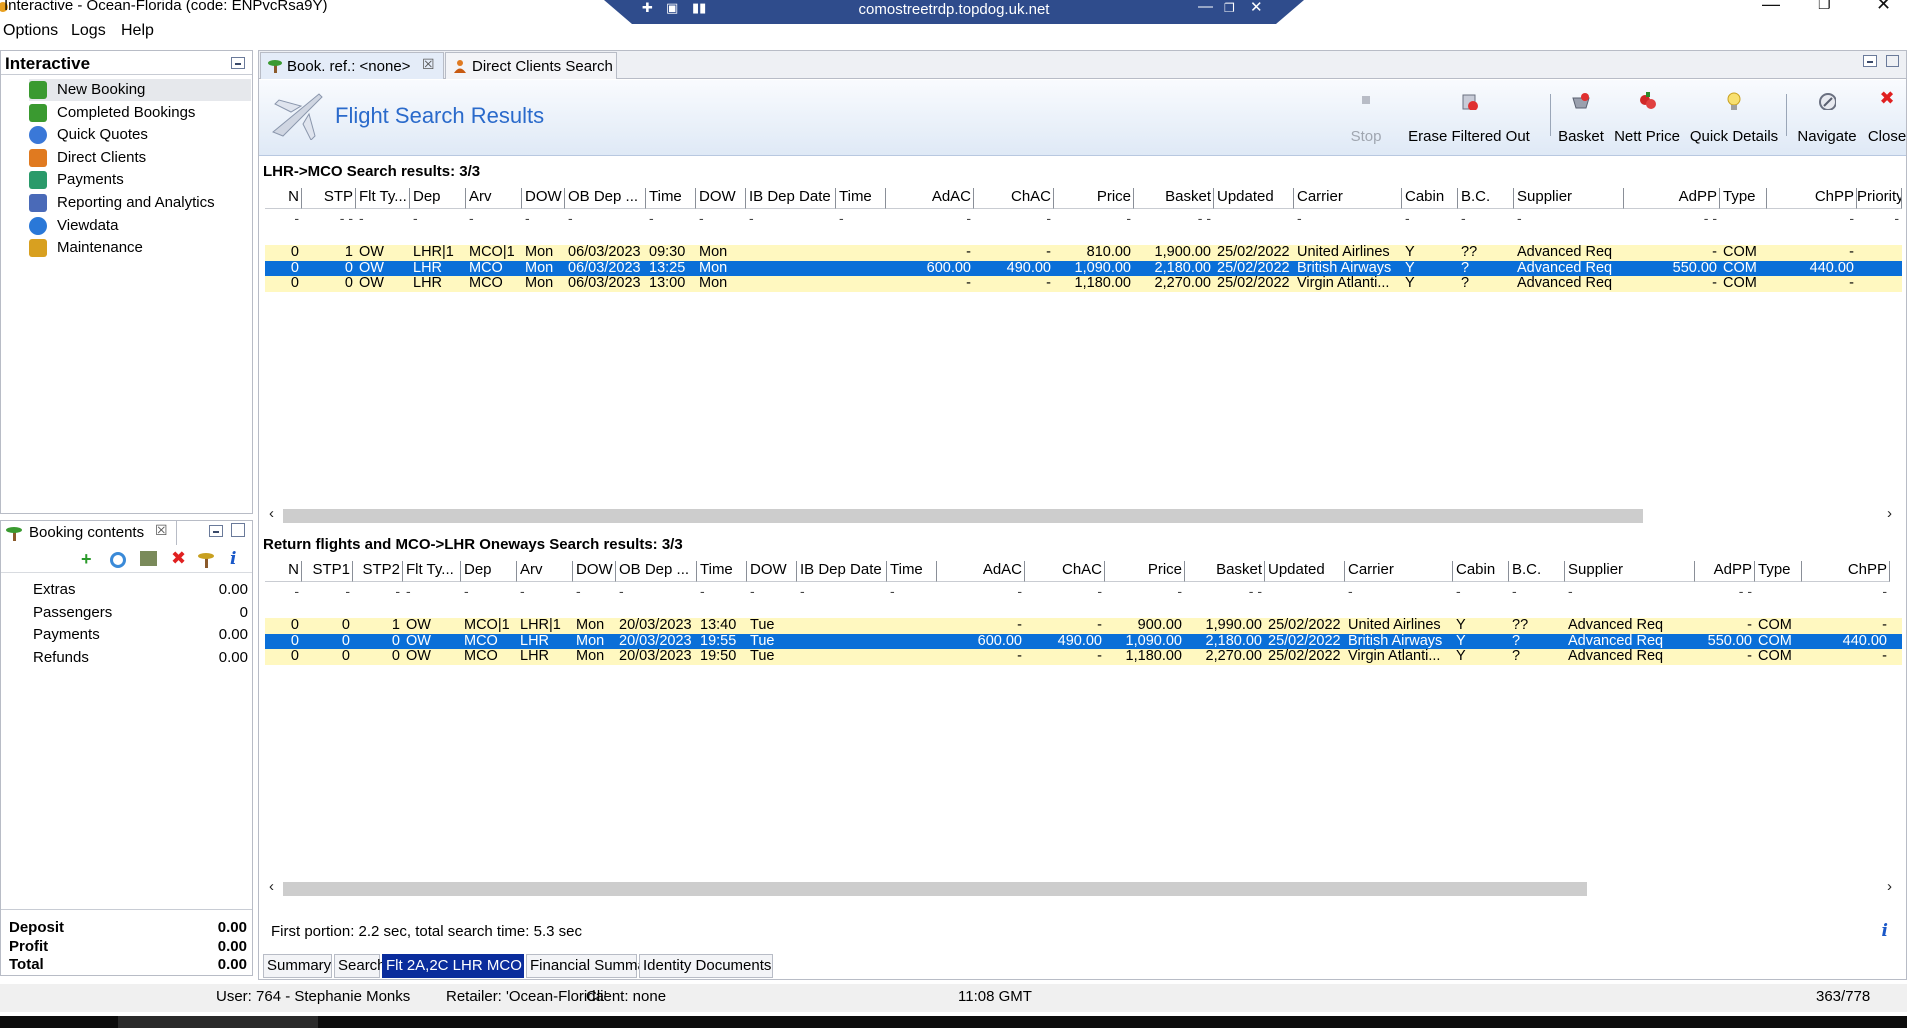 This screenshot has width=1907, height=1028. What do you see at coordinates (297, 966) in the screenshot?
I see `bottom-tab-summary: Summary` at bounding box center [297, 966].